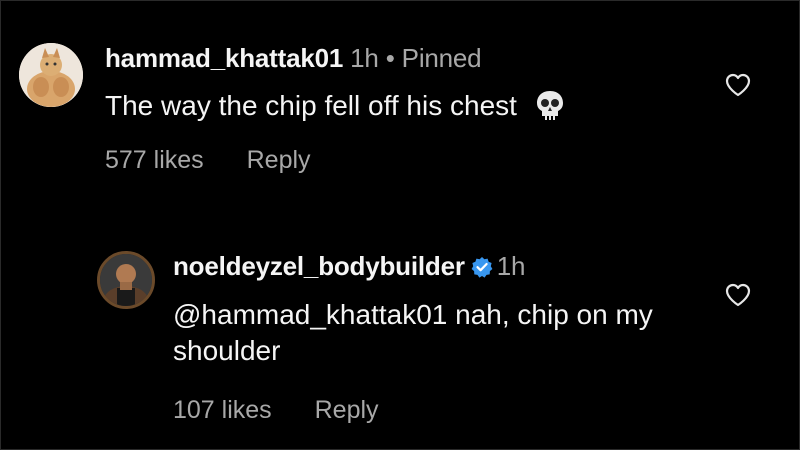 Image resolution: width=800 pixels, height=450 pixels. What do you see at coordinates (227, 350) in the screenshot?
I see `comment-text-line-2: shoulder` at bounding box center [227, 350].